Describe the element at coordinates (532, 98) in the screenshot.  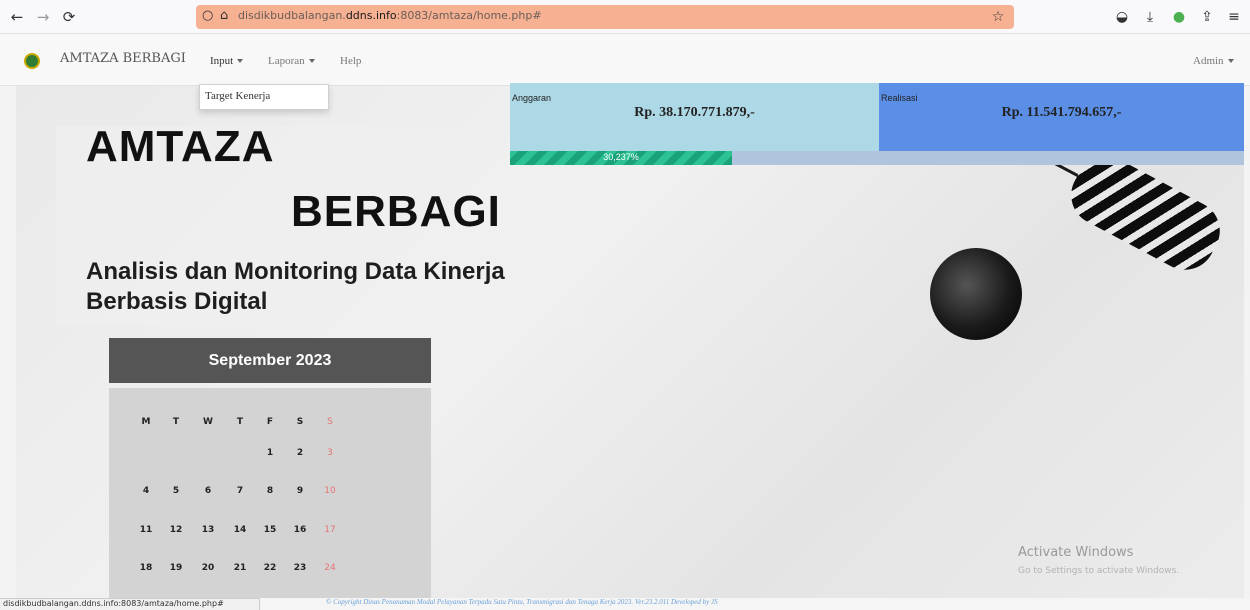
I see `anggaran-label: Anggaran` at that location.